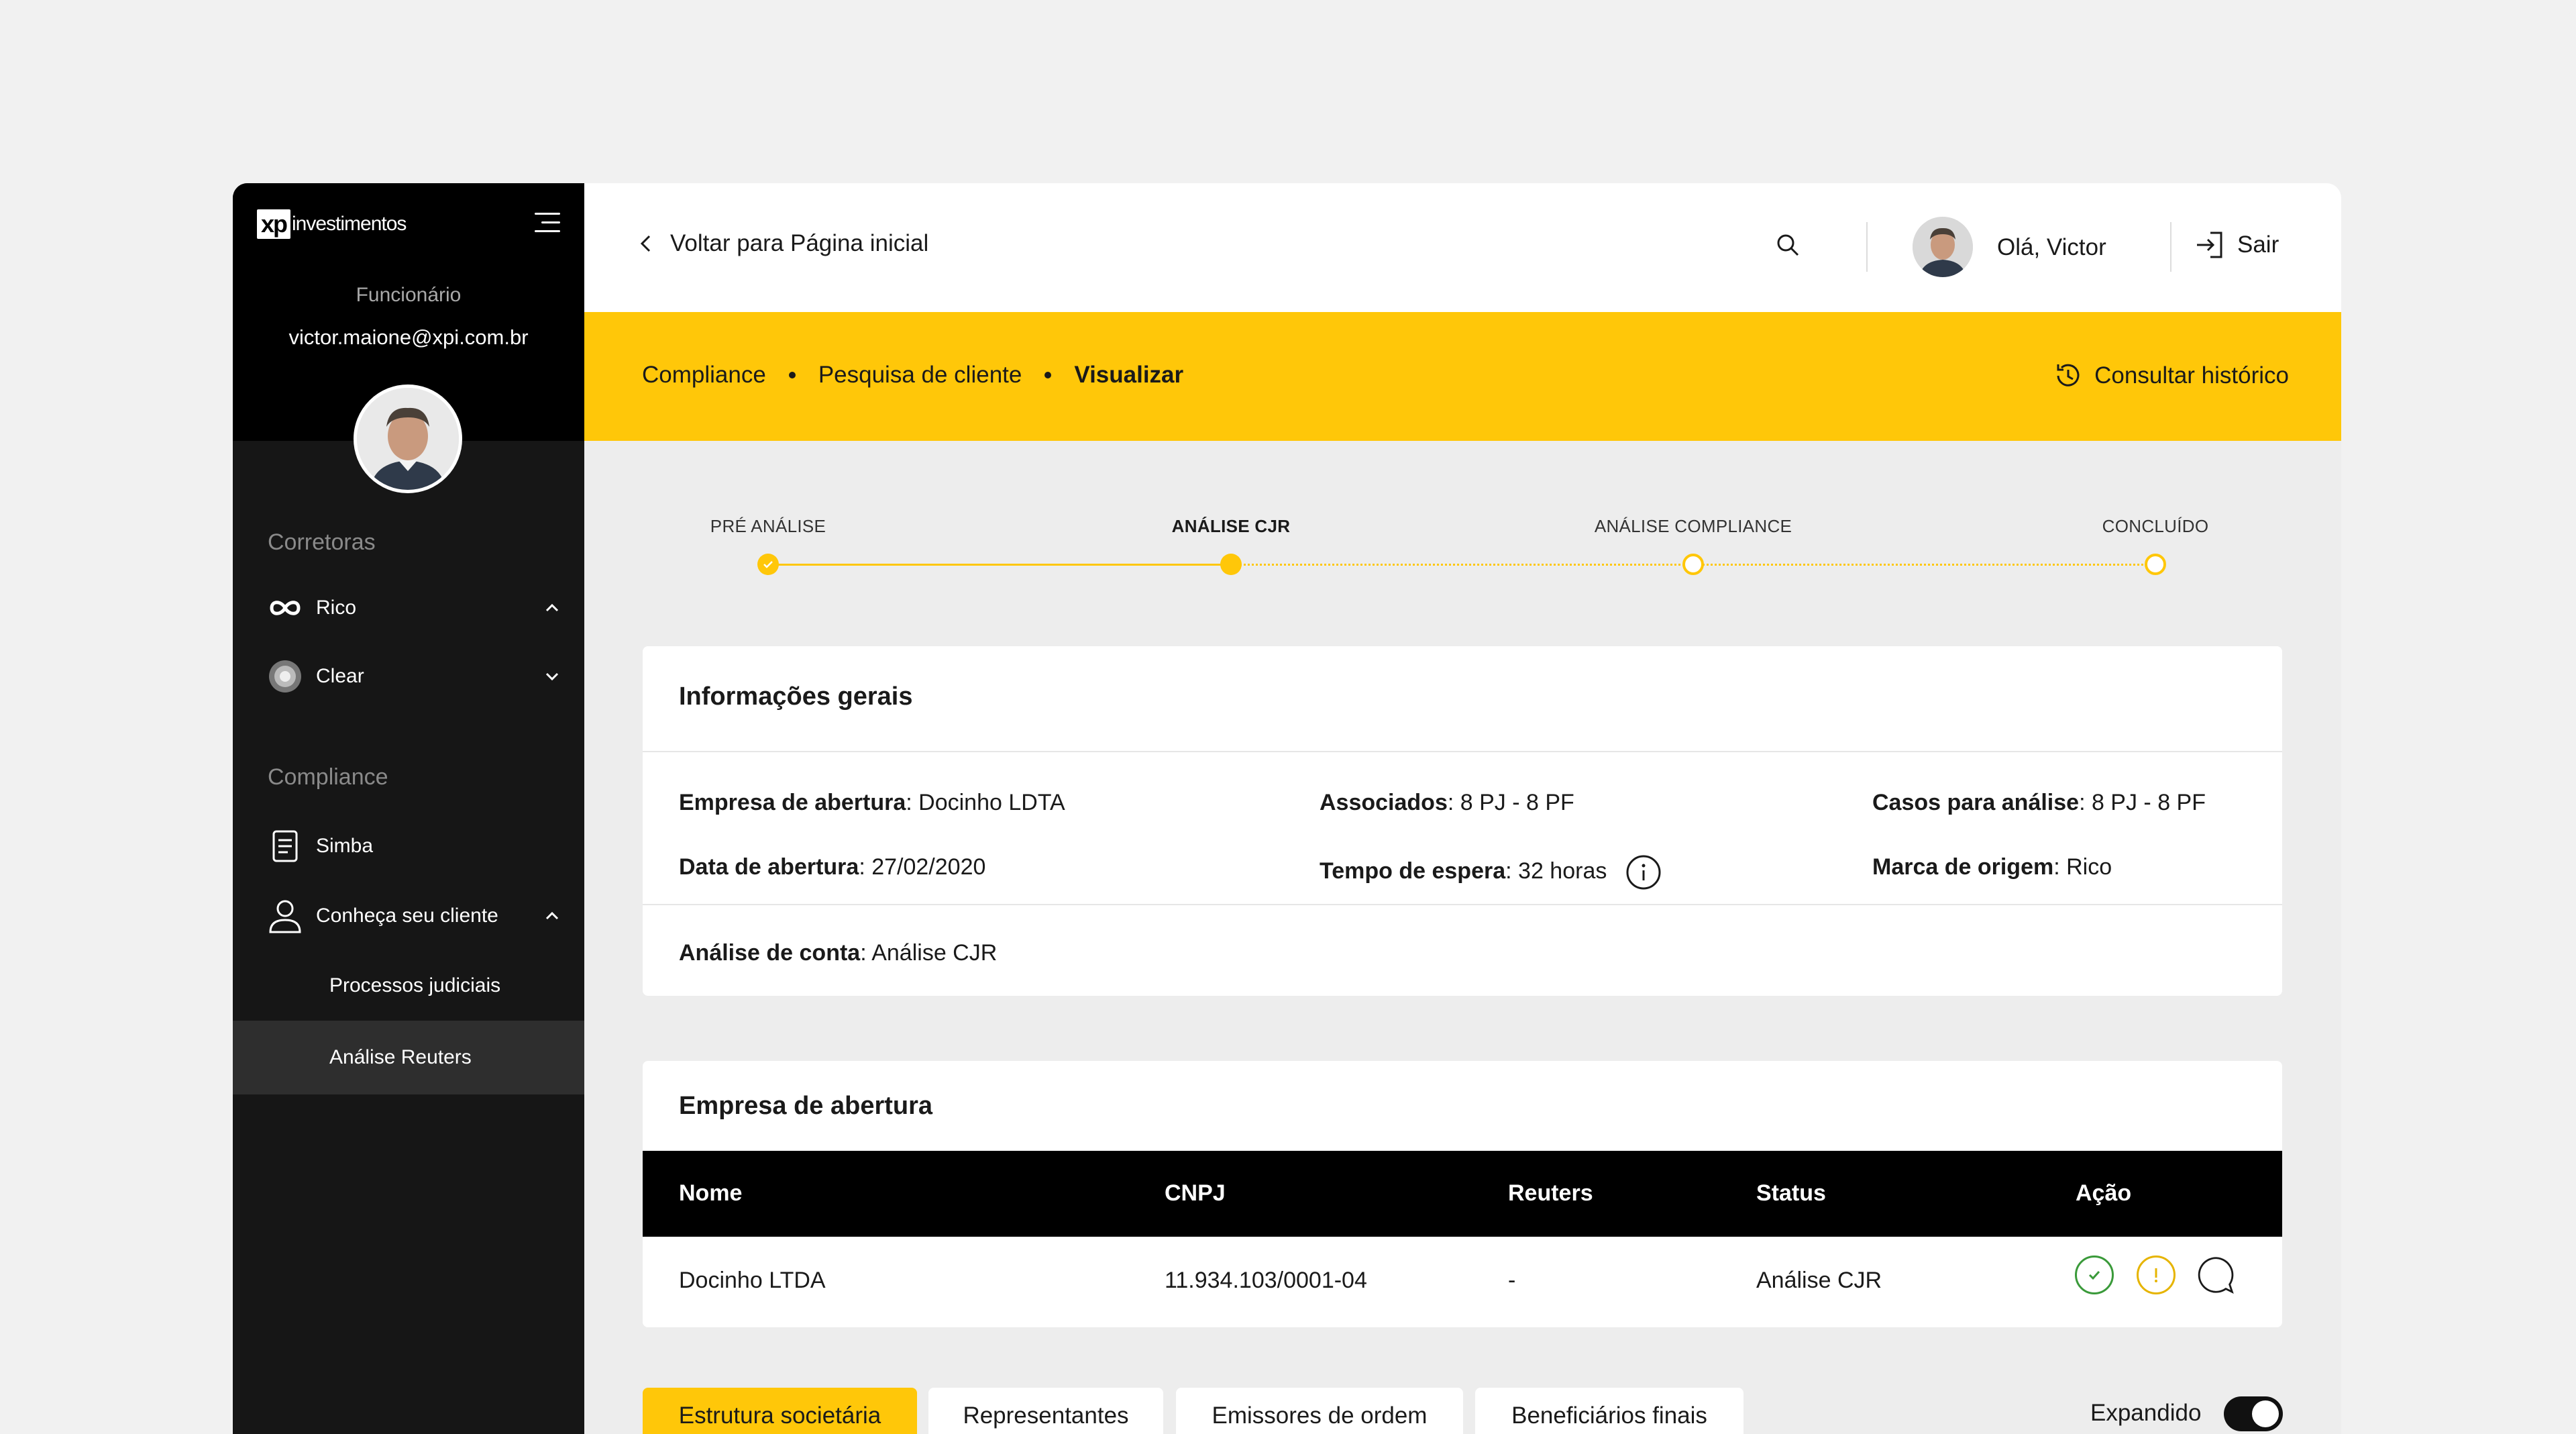 This screenshot has height=1434, width=2576. What do you see at coordinates (2039, 803) in the screenshot?
I see `field-casos-analise: Casos para análise: 8 PJ - 8 PF` at bounding box center [2039, 803].